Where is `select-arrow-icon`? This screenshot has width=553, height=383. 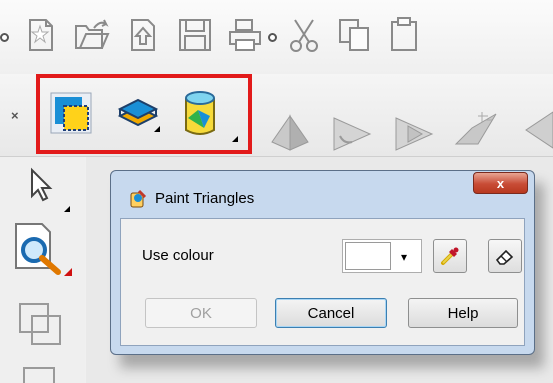
select-arrow-icon is located at coordinates (48, 192).